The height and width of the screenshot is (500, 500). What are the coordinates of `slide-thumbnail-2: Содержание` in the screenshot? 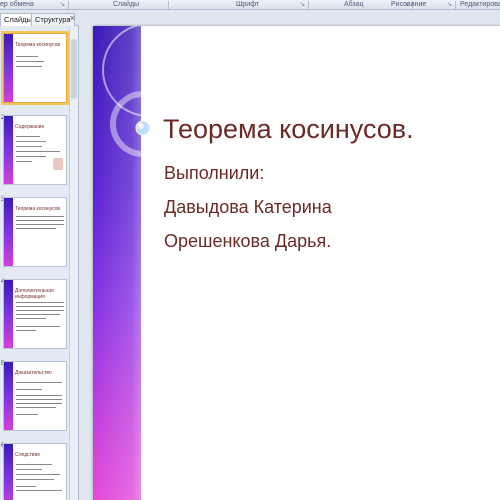 It's located at (35, 150).